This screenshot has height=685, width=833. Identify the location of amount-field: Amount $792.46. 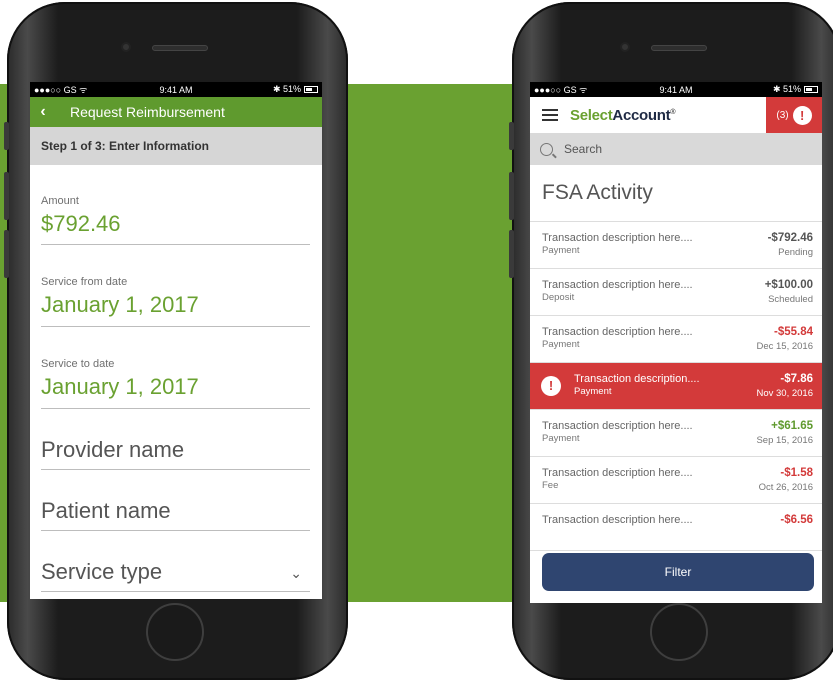
(175, 205).